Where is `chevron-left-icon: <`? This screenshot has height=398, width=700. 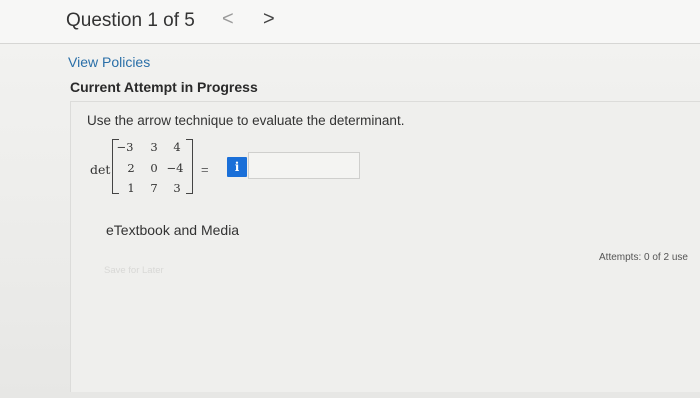 chevron-left-icon: < is located at coordinates (228, 19).